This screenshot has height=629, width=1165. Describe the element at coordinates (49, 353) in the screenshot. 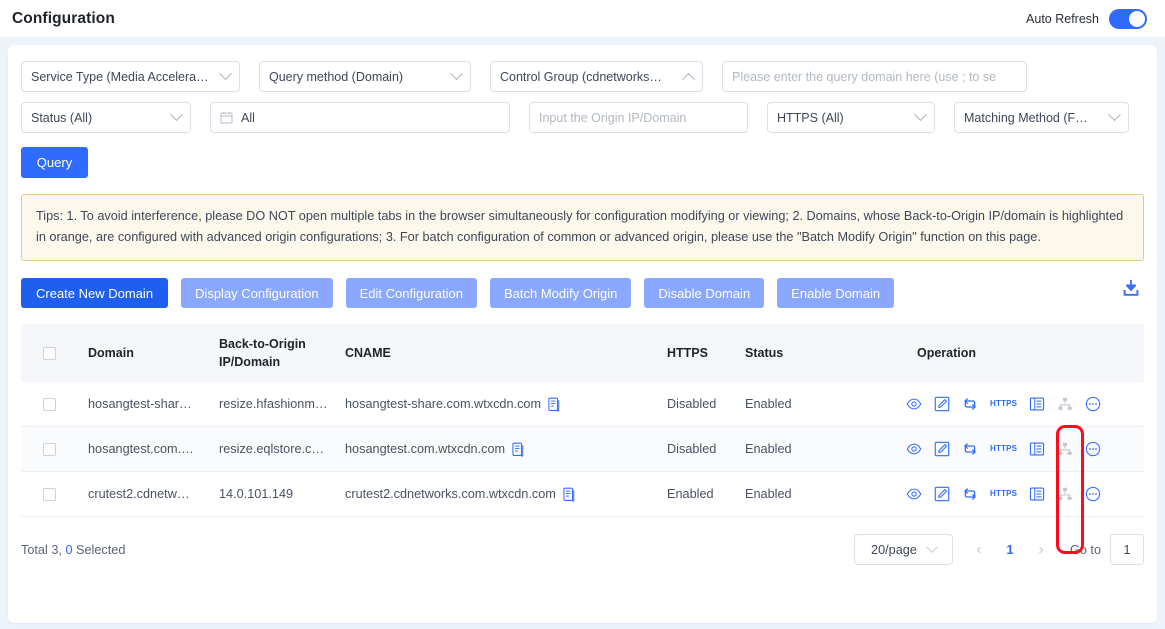

I see `select-all-checkbox` at that location.